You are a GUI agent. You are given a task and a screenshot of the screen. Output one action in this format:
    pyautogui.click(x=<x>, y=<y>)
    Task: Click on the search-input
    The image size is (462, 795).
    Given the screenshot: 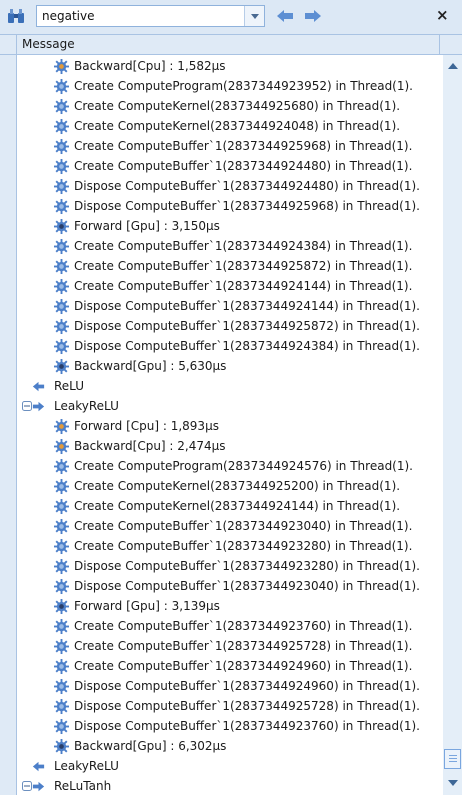 What is the action you would take?
    pyautogui.click(x=139, y=16)
    